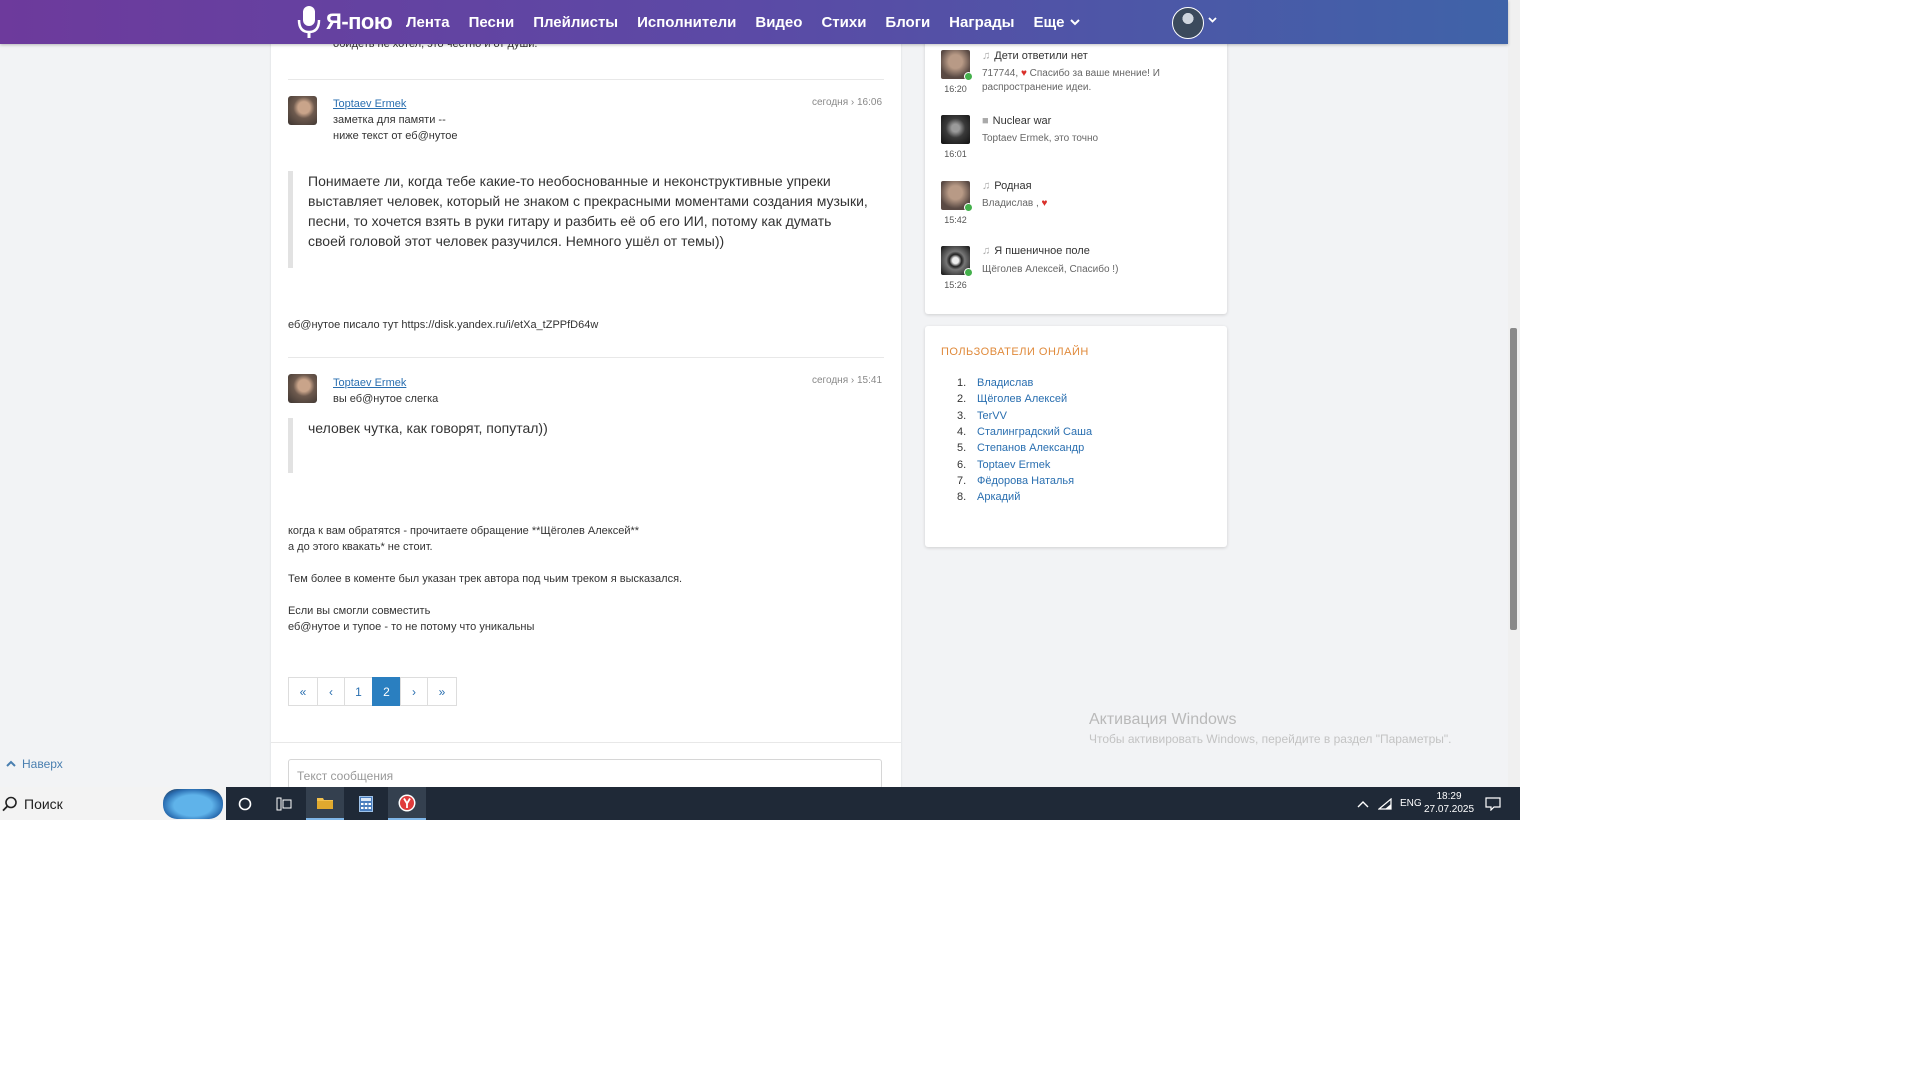 This screenshot has width=1920, height=1080. Describe the element at coordinates (1015, 352) in the screenshot. I see `online-users-title: ПОЛЬЗОВАТЕЛИ ОНЛАЙН` at that location.